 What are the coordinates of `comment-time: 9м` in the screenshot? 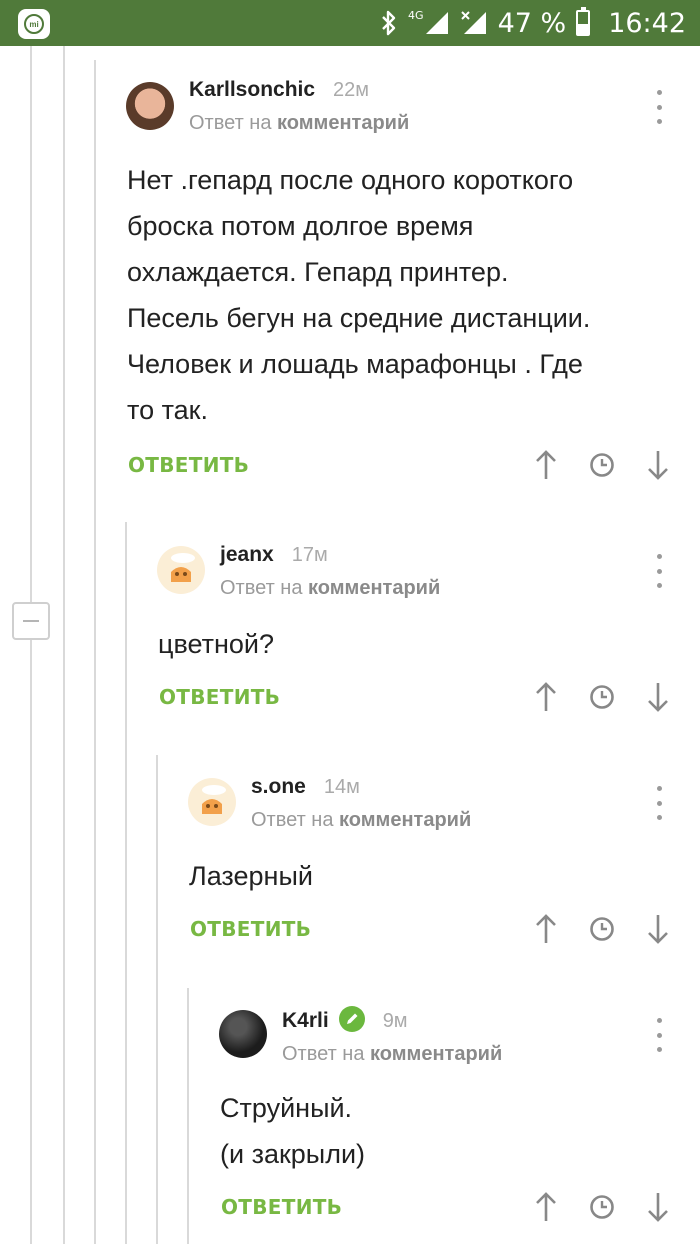 It's located at (395, 1021).